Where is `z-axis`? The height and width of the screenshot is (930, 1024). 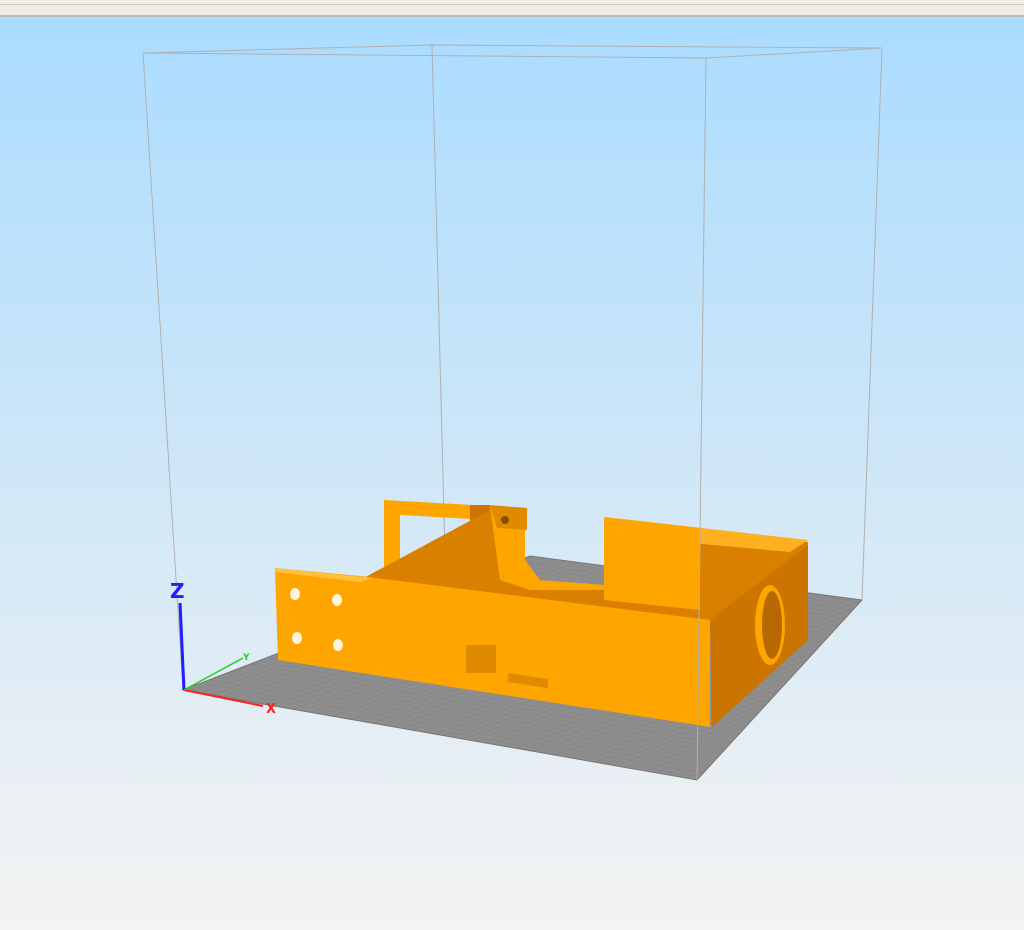
z-axis is located at coordinates (182, 646).